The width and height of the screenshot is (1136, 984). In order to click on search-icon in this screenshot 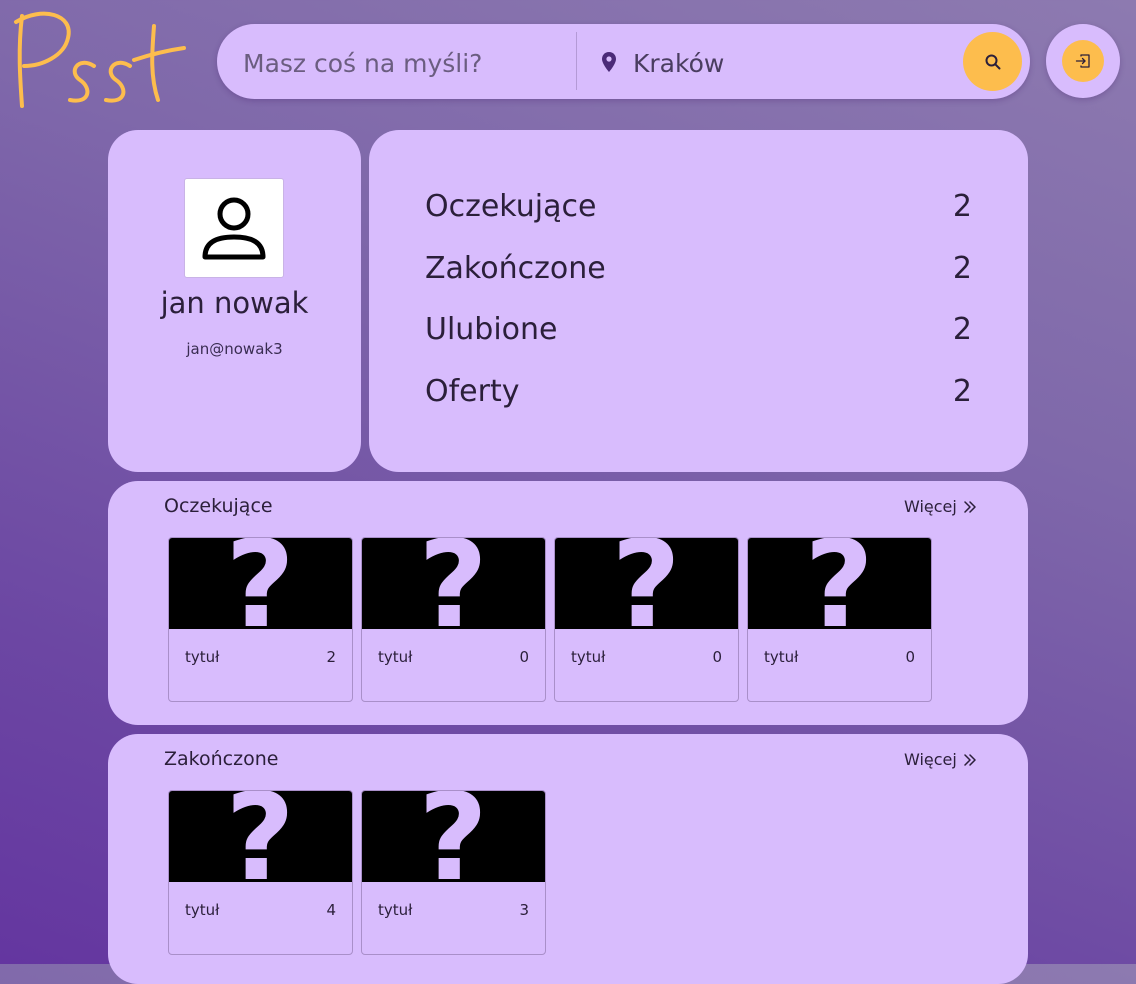, I will do `click(992, 61)`.